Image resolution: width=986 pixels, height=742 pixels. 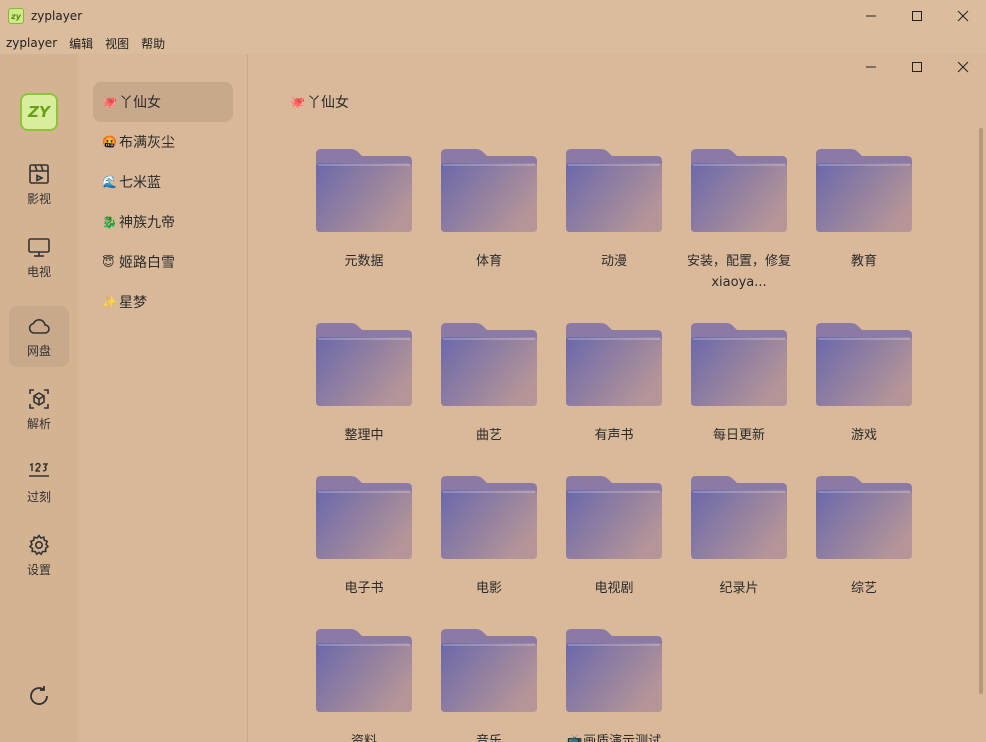 I want to click on drive-label: 丫仙女, so click(x=140, y=103).